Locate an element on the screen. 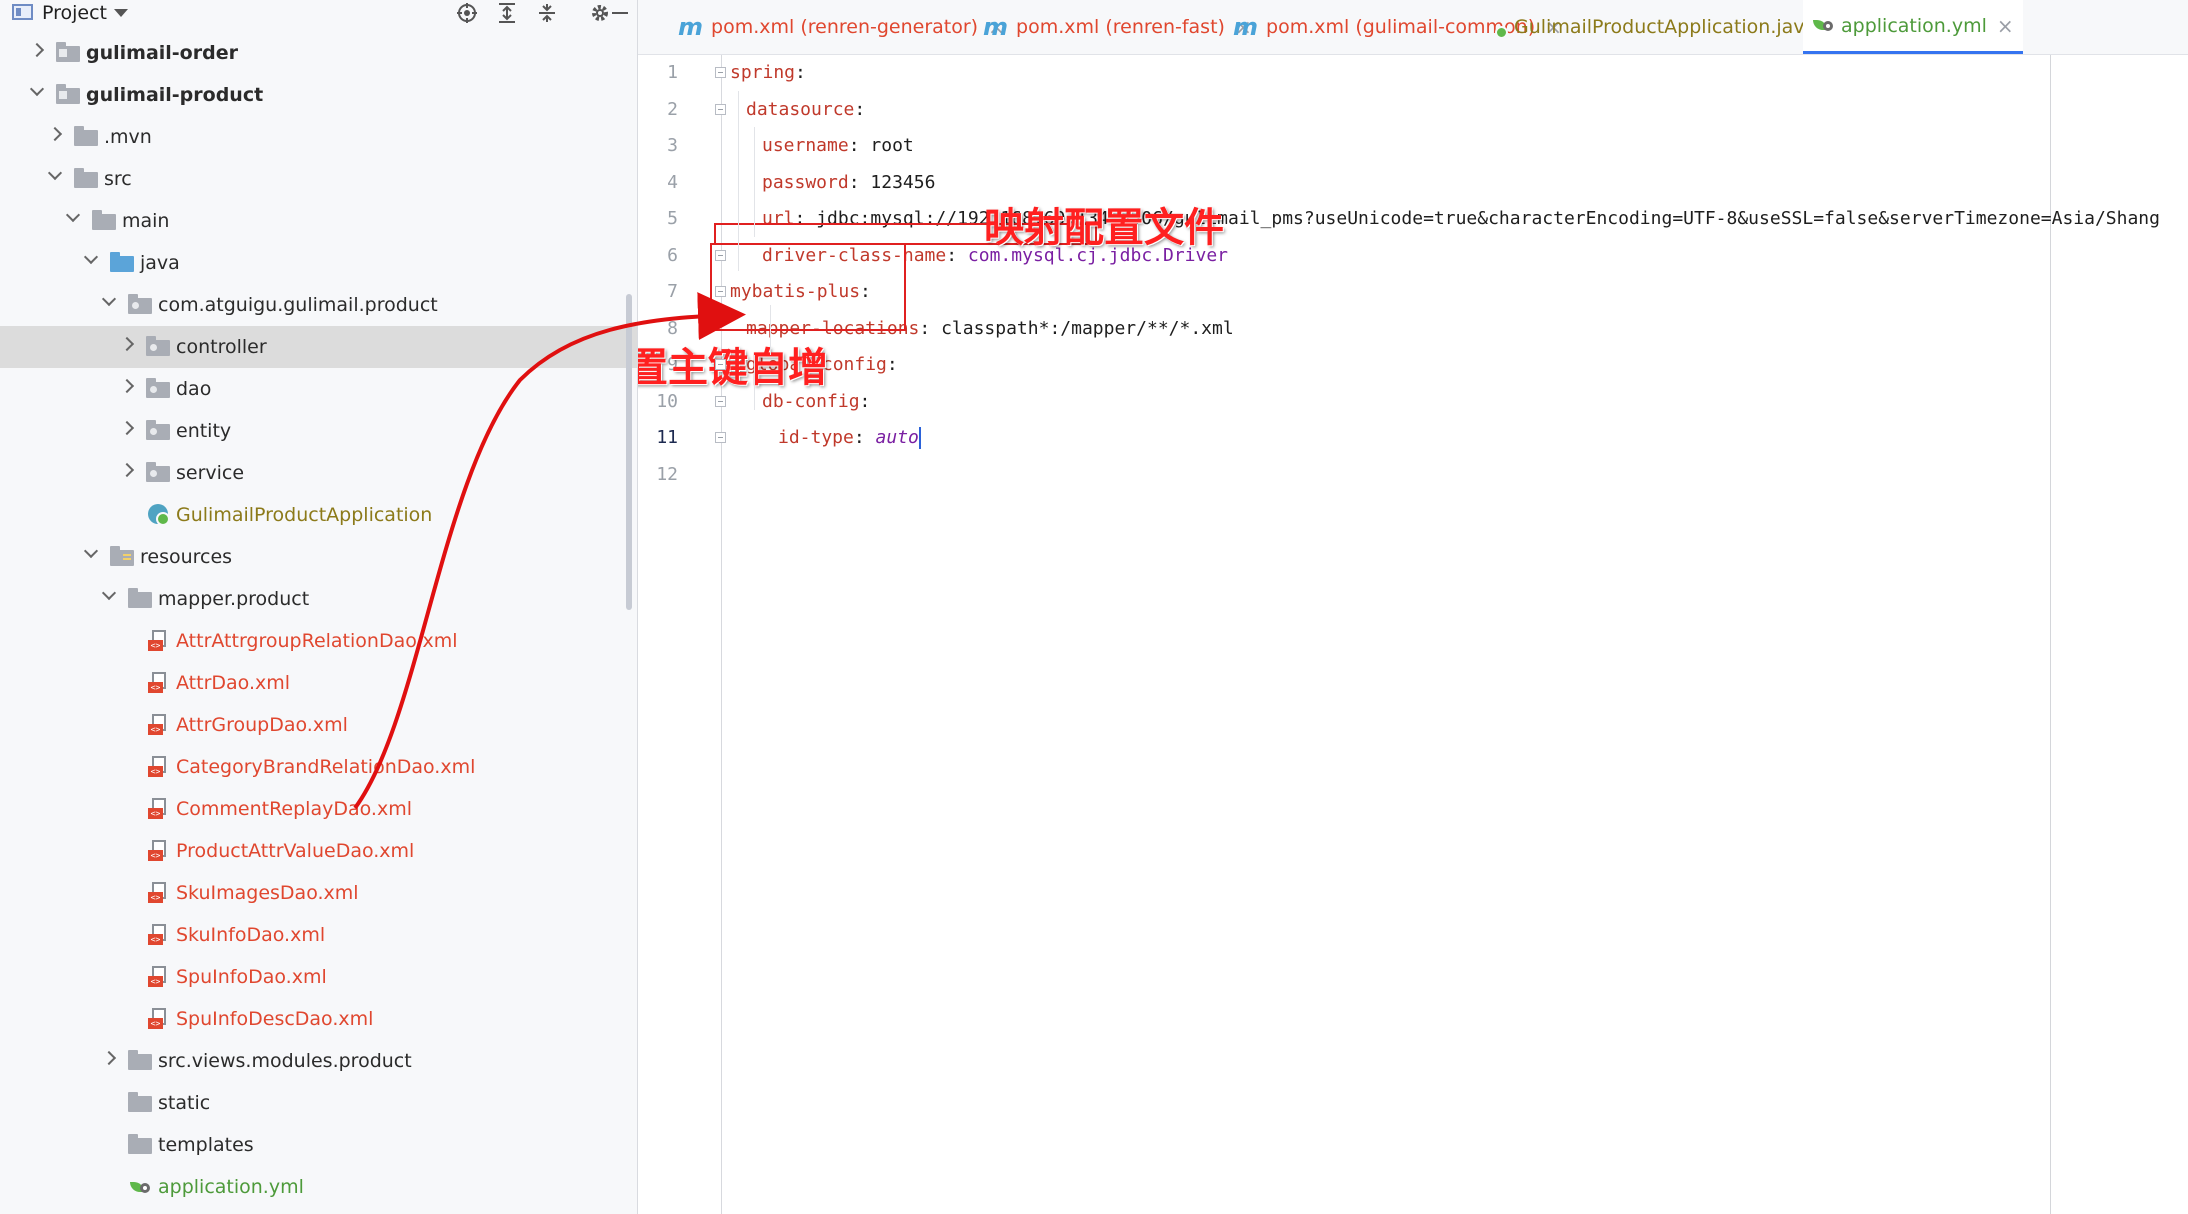 The height and width of the screenshot is (1214, 2188). yaml-key: username is located at coordinates (805, 145).